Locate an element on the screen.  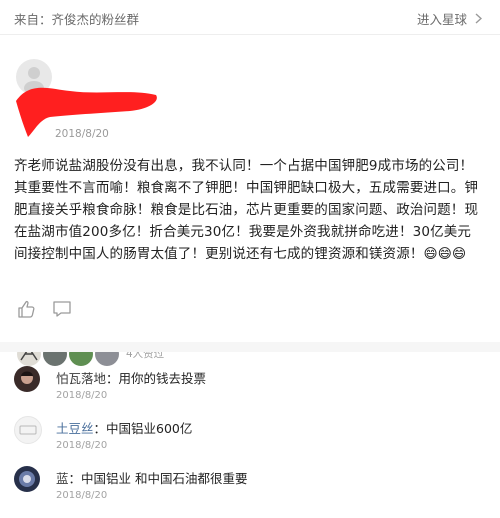
comment-line: 土豆丝：中国铝业600亿 is located at coordinates (124, 427).